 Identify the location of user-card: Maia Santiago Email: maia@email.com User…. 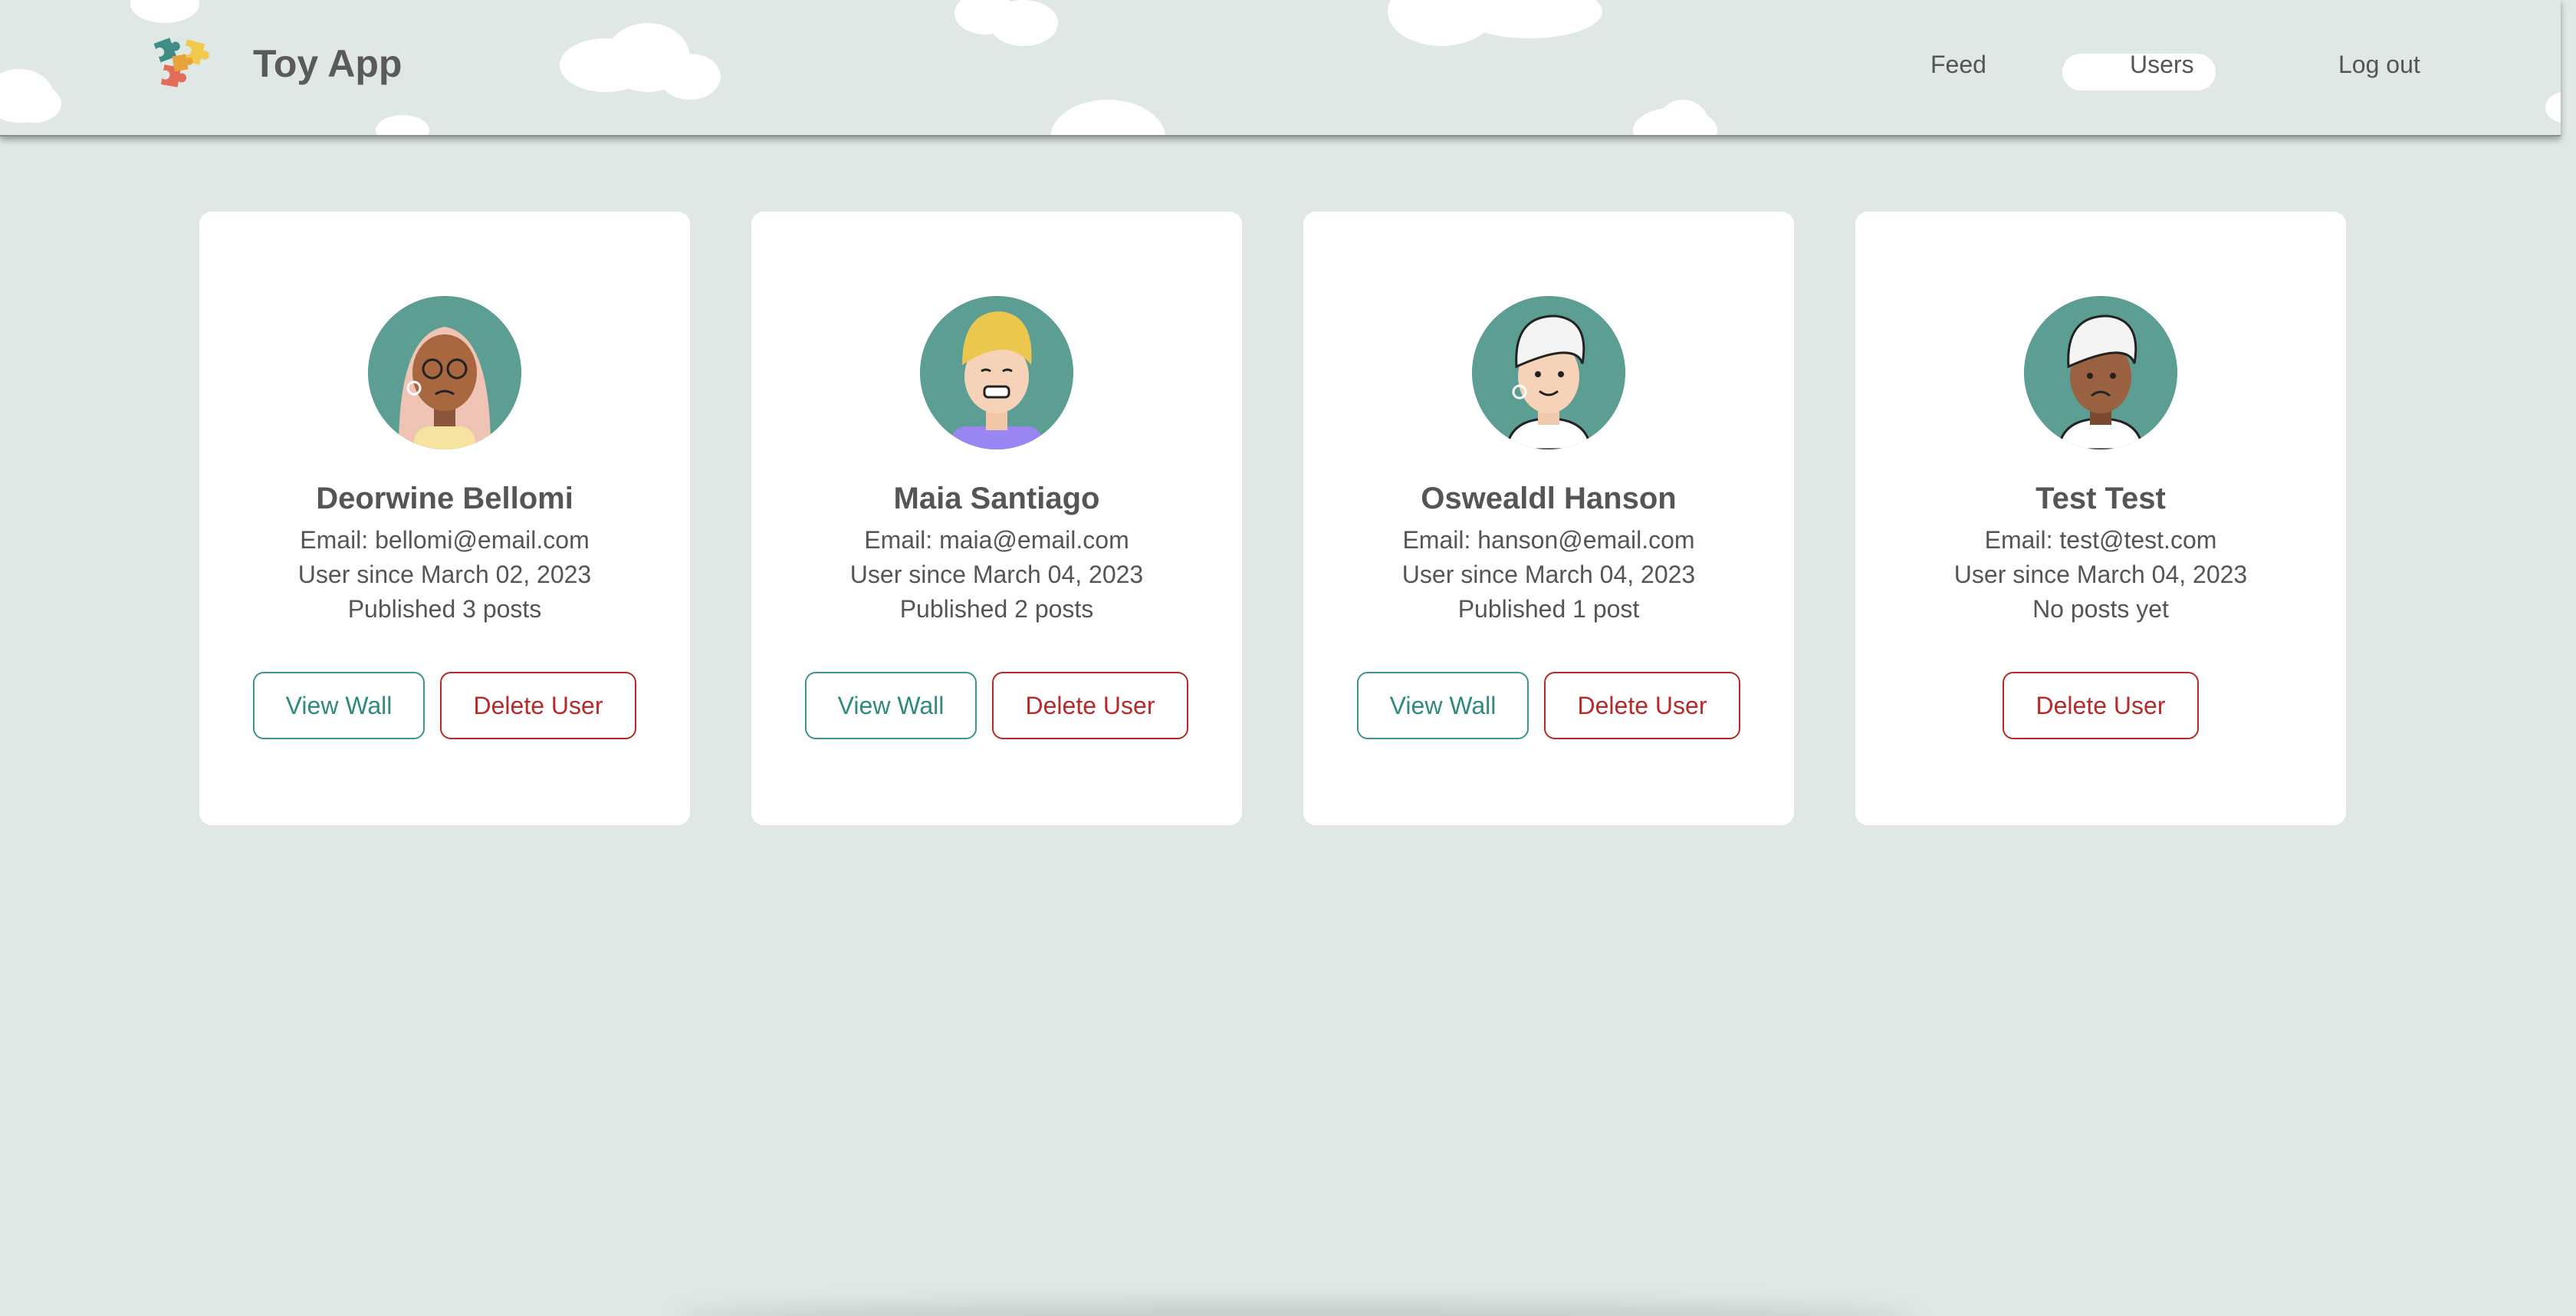
(997, 518).